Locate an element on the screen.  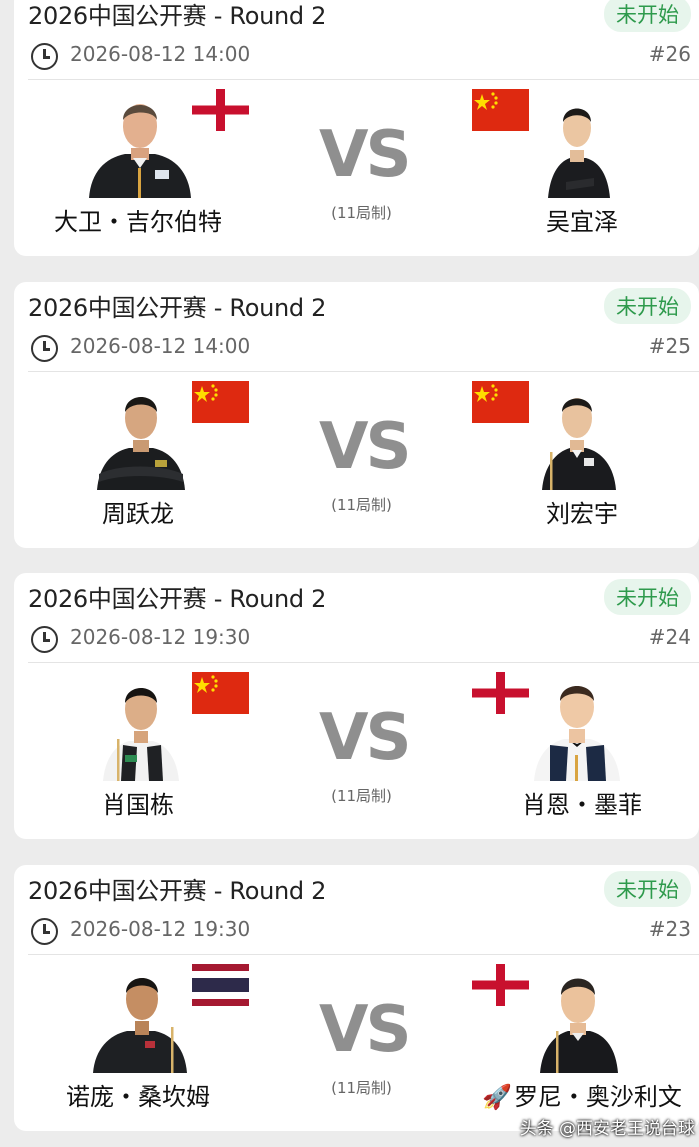
player-name: 大卫・吉尔伯特 is located at coordinates (138, 222).